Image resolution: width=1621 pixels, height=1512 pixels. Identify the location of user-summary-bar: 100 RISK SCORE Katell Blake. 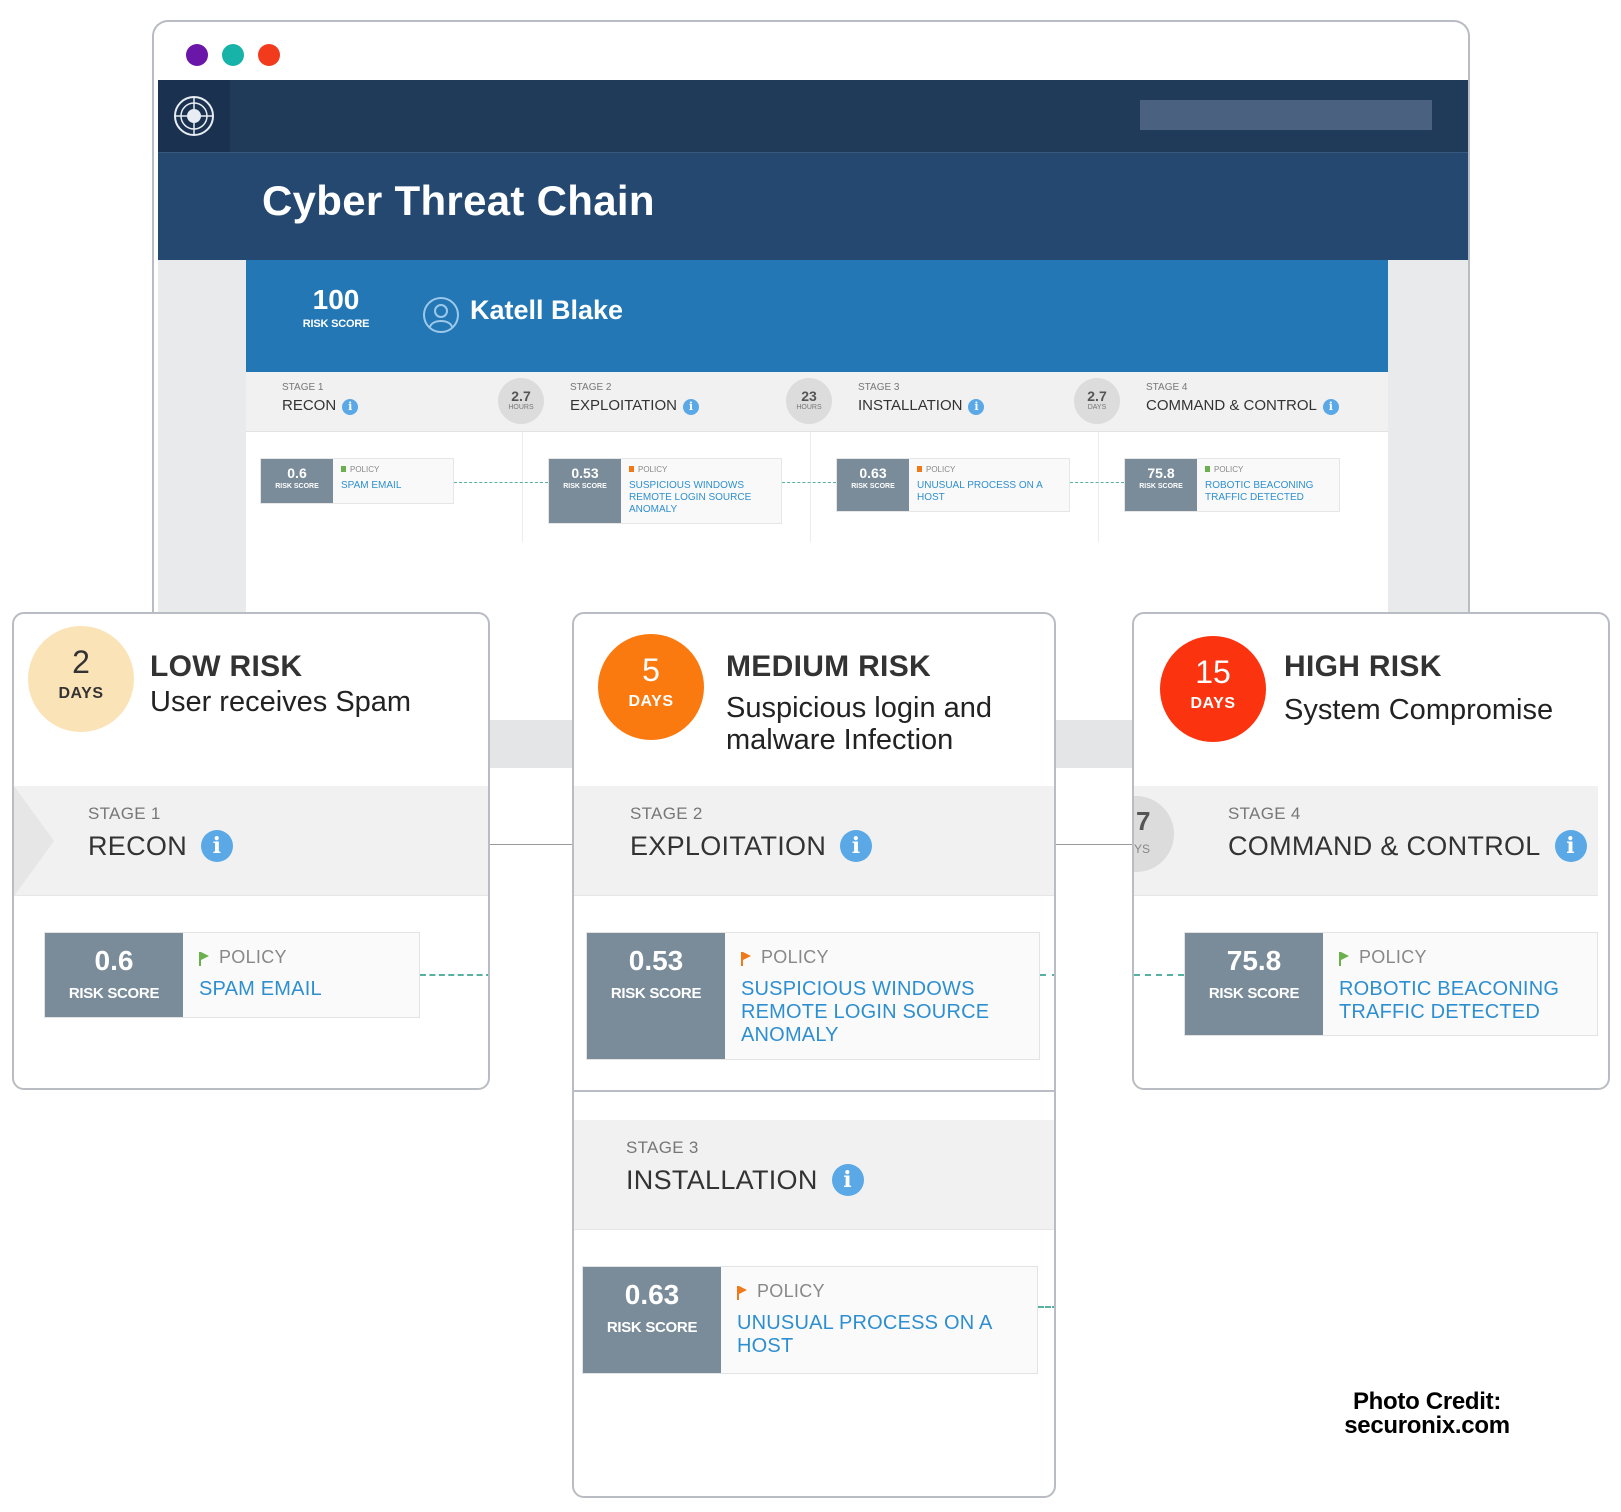
(817, 316).